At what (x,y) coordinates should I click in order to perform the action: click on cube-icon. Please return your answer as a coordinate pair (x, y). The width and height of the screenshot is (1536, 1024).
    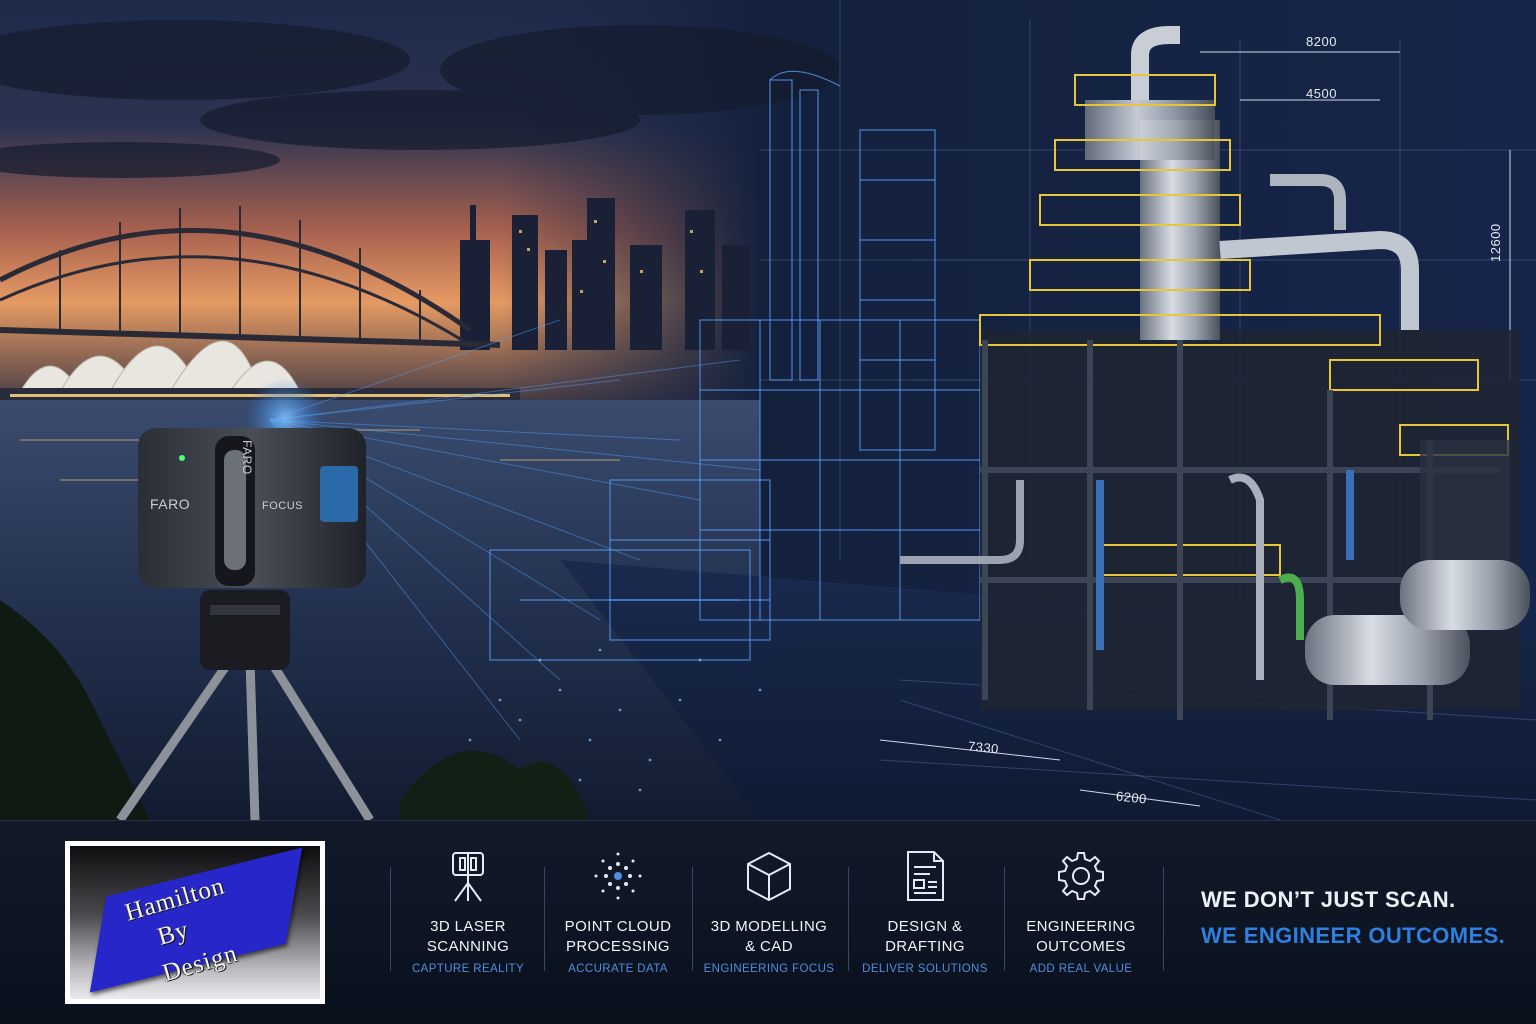
    Looking at the image, I should click on (769, 876).